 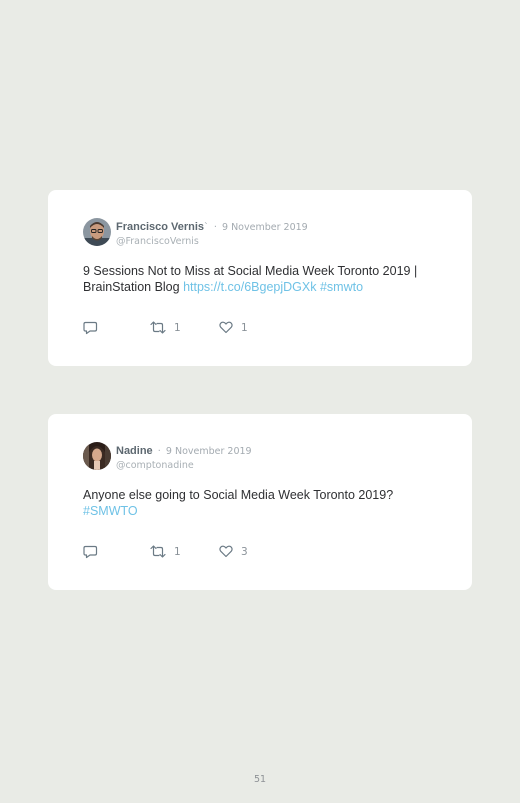 What do you see at coordinates (233, 327) in the screenshot?
I see `like-button: 1` at bounding box center [233, 327].